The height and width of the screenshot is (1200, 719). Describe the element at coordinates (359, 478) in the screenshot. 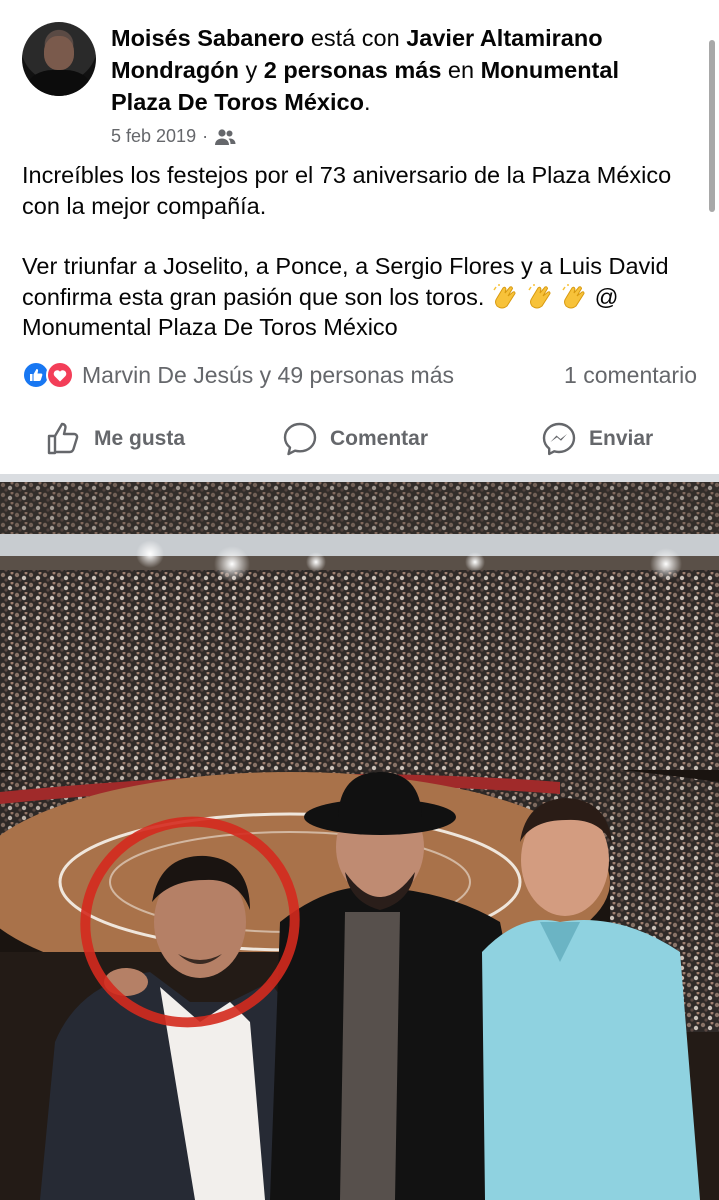

I see `divider` at that location.